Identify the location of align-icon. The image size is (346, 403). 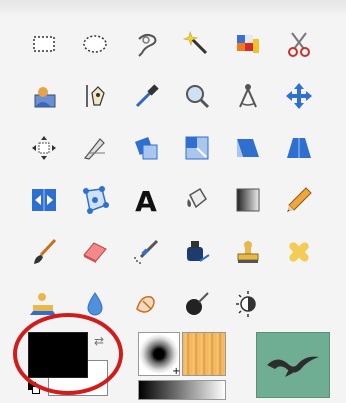
(43, 148).